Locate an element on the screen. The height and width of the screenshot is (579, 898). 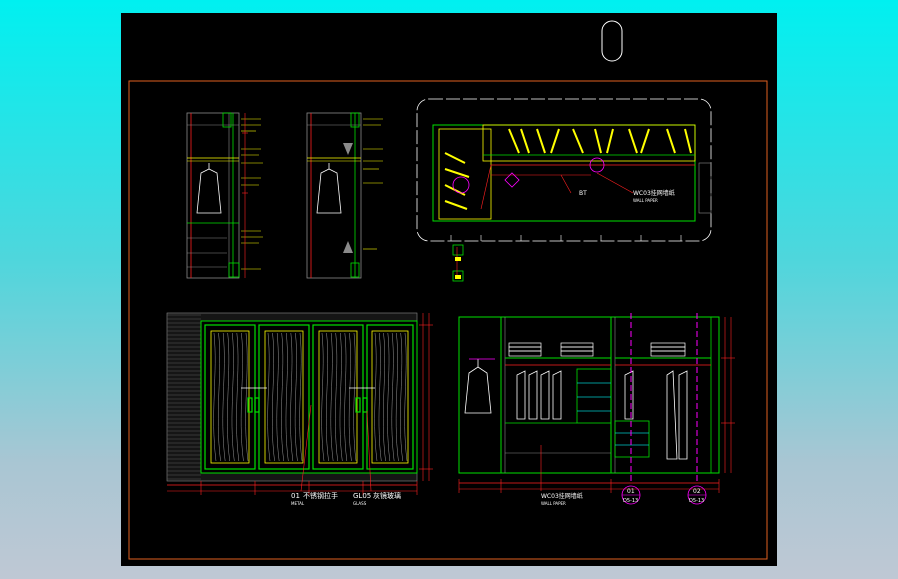
callout-02: 02 D5-13 is located at coordinates (697, 495).